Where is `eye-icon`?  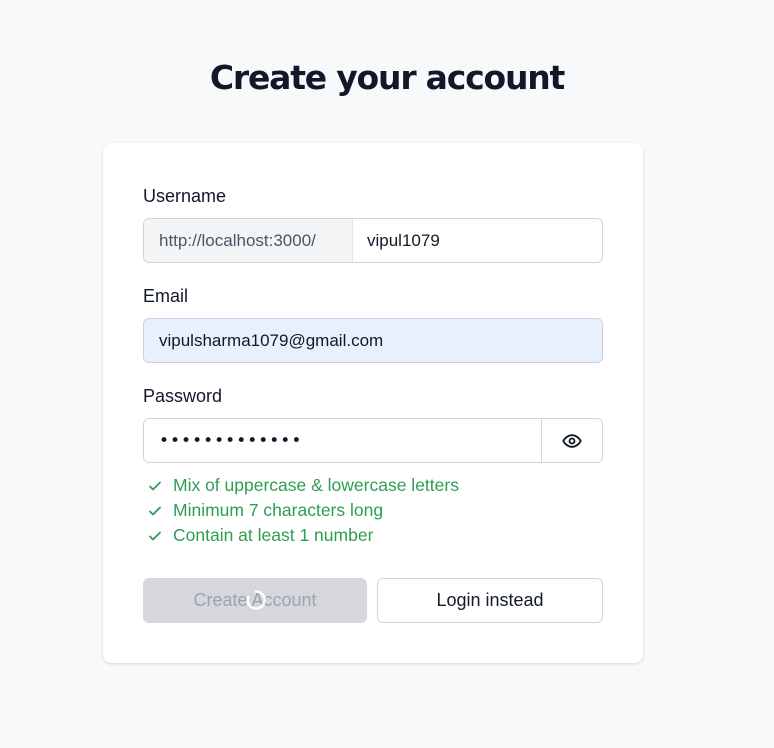 eye-icon is located at coordinates (572, 441).